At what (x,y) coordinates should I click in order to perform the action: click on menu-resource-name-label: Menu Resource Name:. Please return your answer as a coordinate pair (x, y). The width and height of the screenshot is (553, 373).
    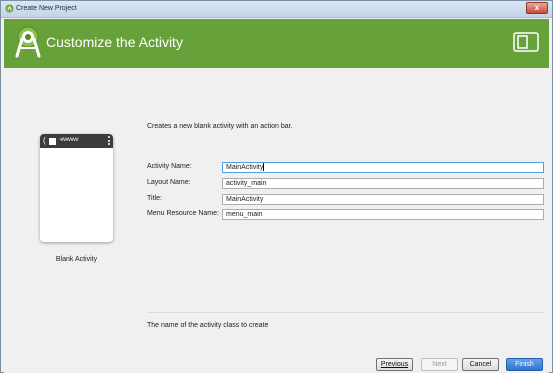
    Looking at the image, I should click on (183, 213).